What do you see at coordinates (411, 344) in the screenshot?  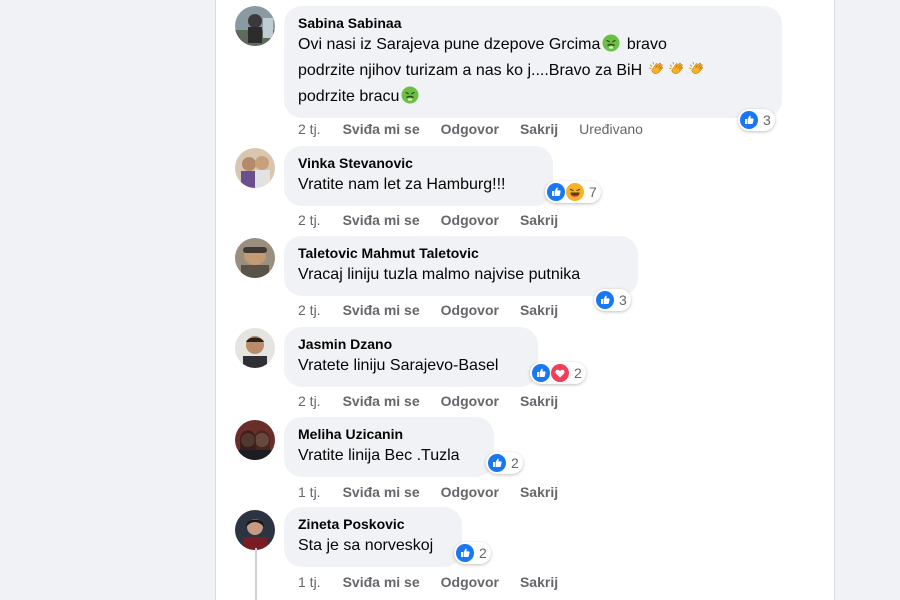 I see `comment-author: Jasmin Dzano` at bounding box center [411, 344].